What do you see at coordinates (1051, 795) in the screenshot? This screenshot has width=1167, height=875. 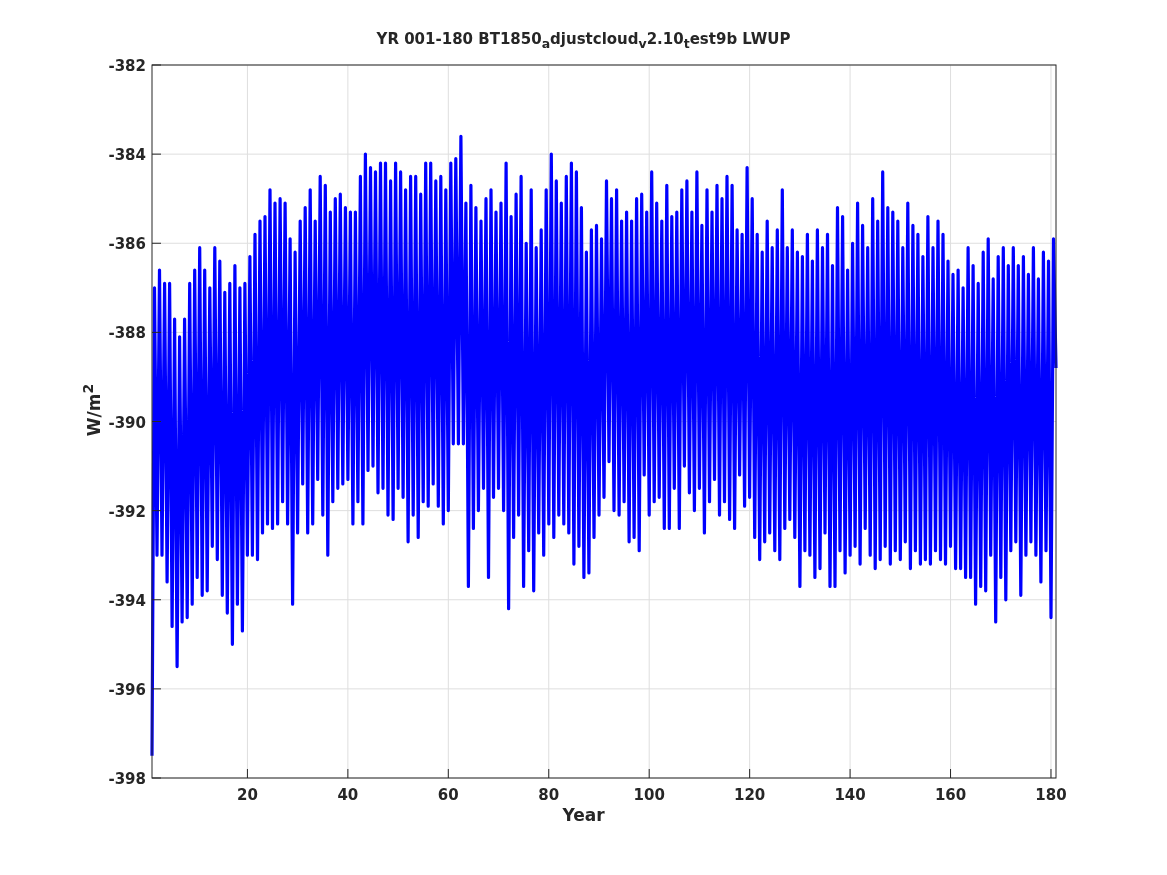 I see `x-tick-label: 180` at bounding box center [1051, 795].